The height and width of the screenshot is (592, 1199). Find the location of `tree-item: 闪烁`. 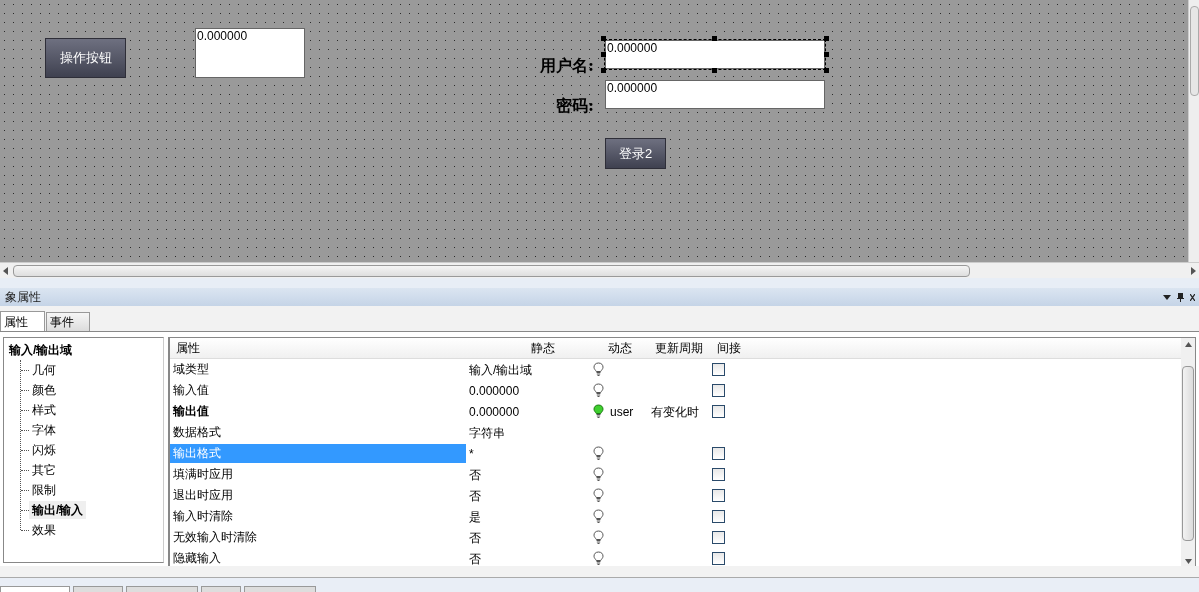

tree-item: 闪烁 is located at coordinates (44, 450).